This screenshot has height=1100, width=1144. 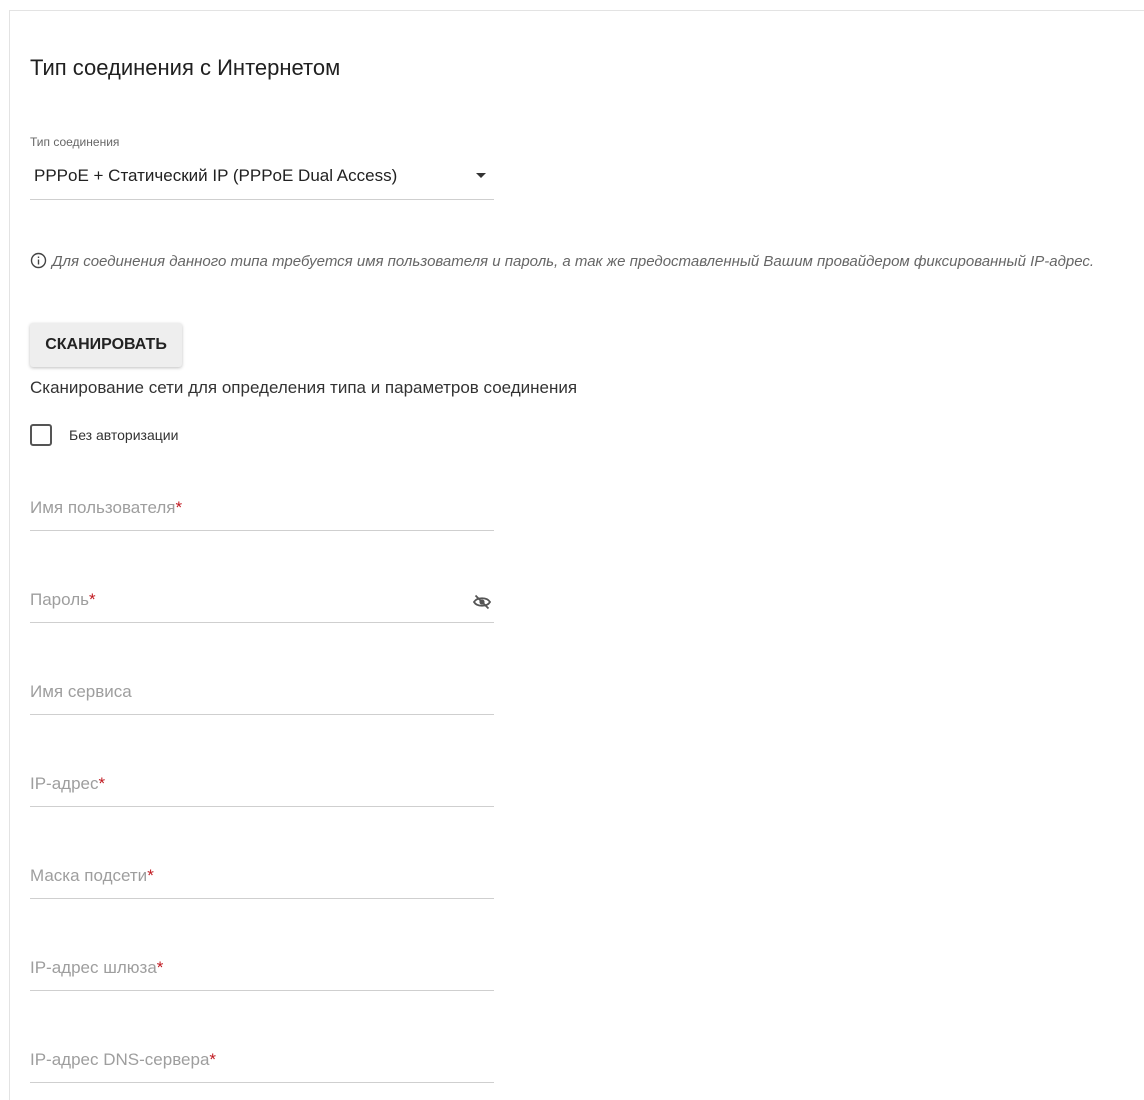 What do you see at coordinates (262, 510) in the screenshot?
I see `username-field: Имя пользователя*` at bounding box center [262, 510].